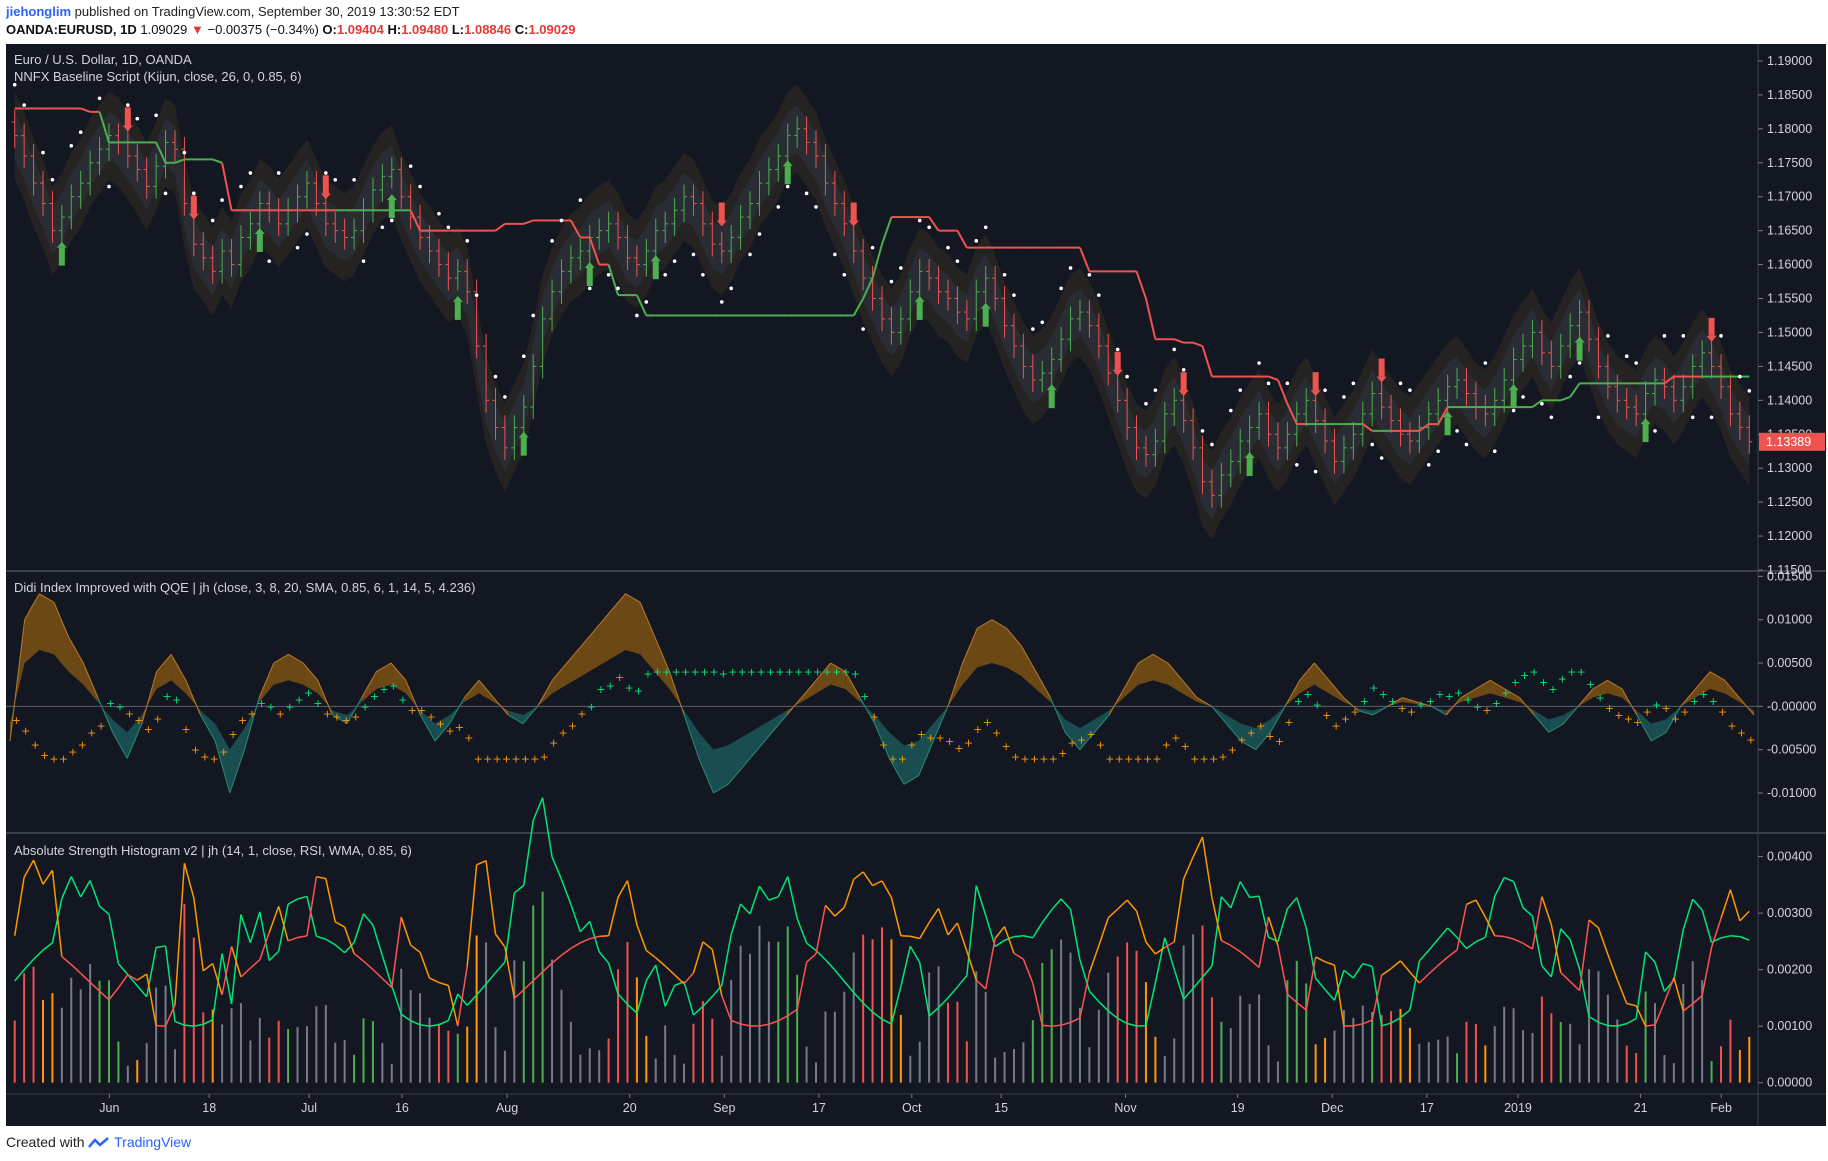 The image size is (1828, 1161). Describe the element at coordinates (309, 1108) in the screenshot. I see `x-tick-label: Jul` at that location.